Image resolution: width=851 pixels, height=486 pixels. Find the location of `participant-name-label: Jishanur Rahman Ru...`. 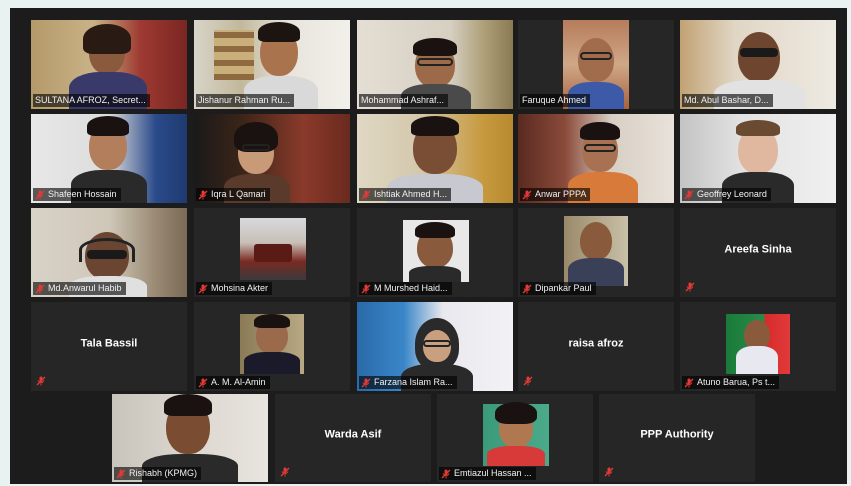

participant-name-label: Jishanur Rahman Ru... is located at coordinates (245, 100).